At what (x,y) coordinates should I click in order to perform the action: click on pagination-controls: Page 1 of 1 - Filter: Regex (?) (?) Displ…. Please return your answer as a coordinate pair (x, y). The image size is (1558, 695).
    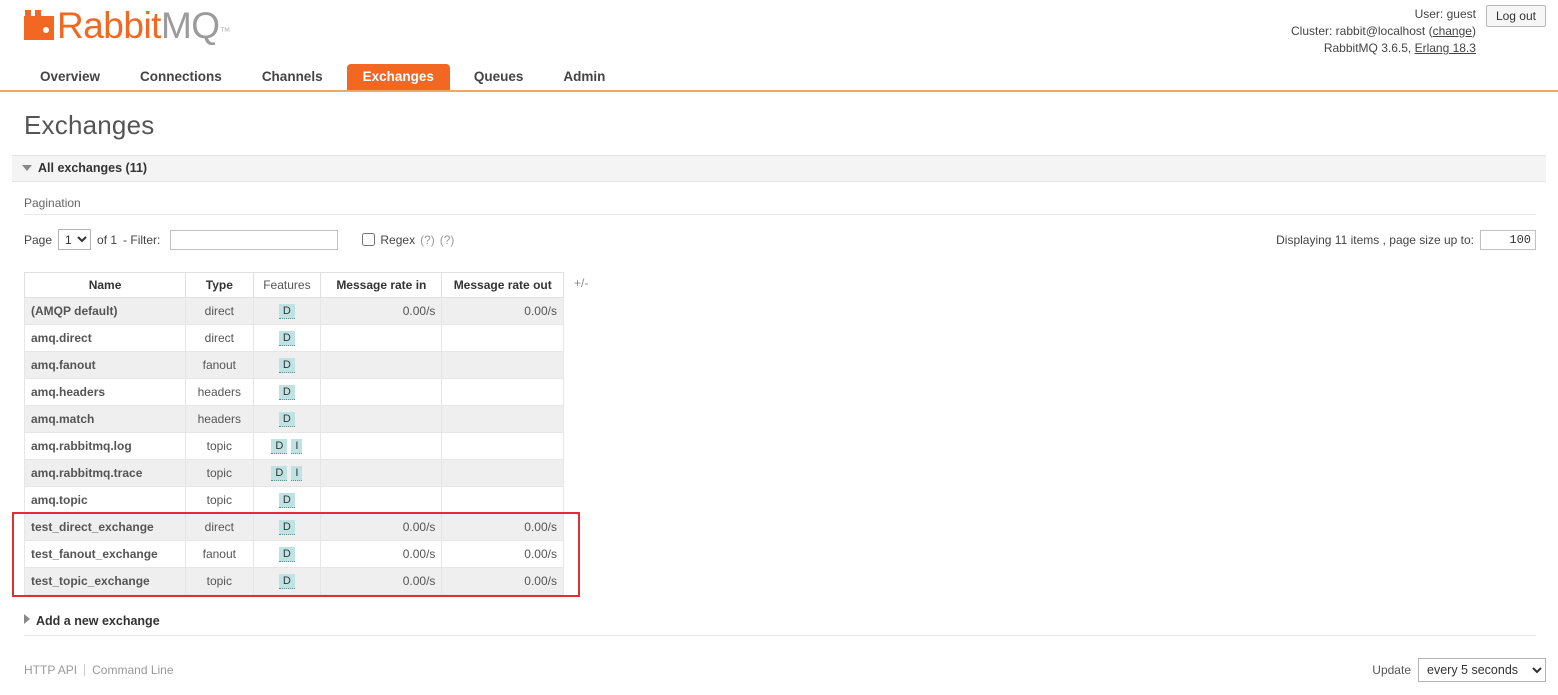
    Looking at the image, I should click on (785, 239).